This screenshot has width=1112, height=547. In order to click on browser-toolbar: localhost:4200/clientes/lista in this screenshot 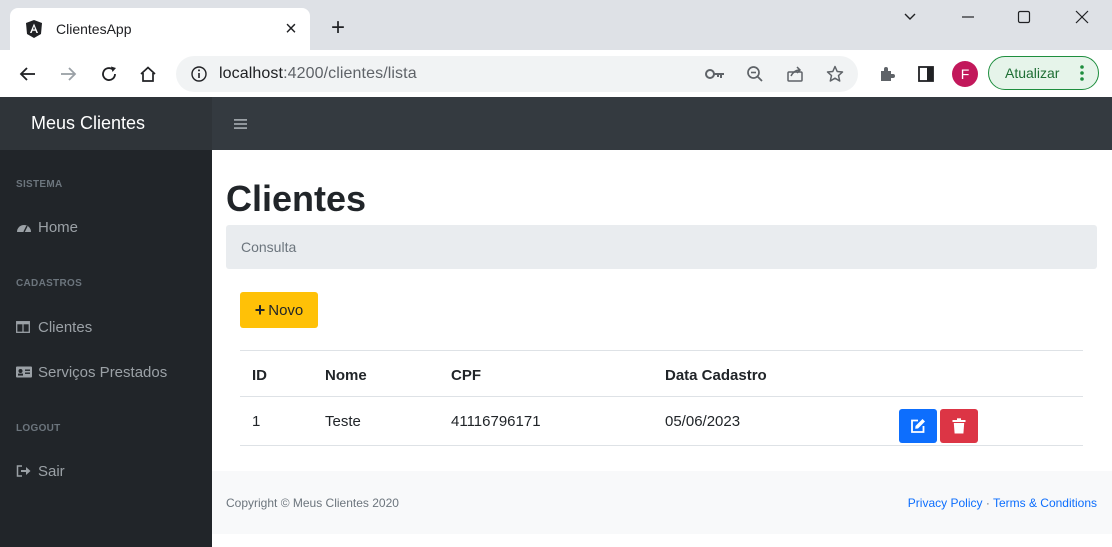, I will do `click(556, 74)`.